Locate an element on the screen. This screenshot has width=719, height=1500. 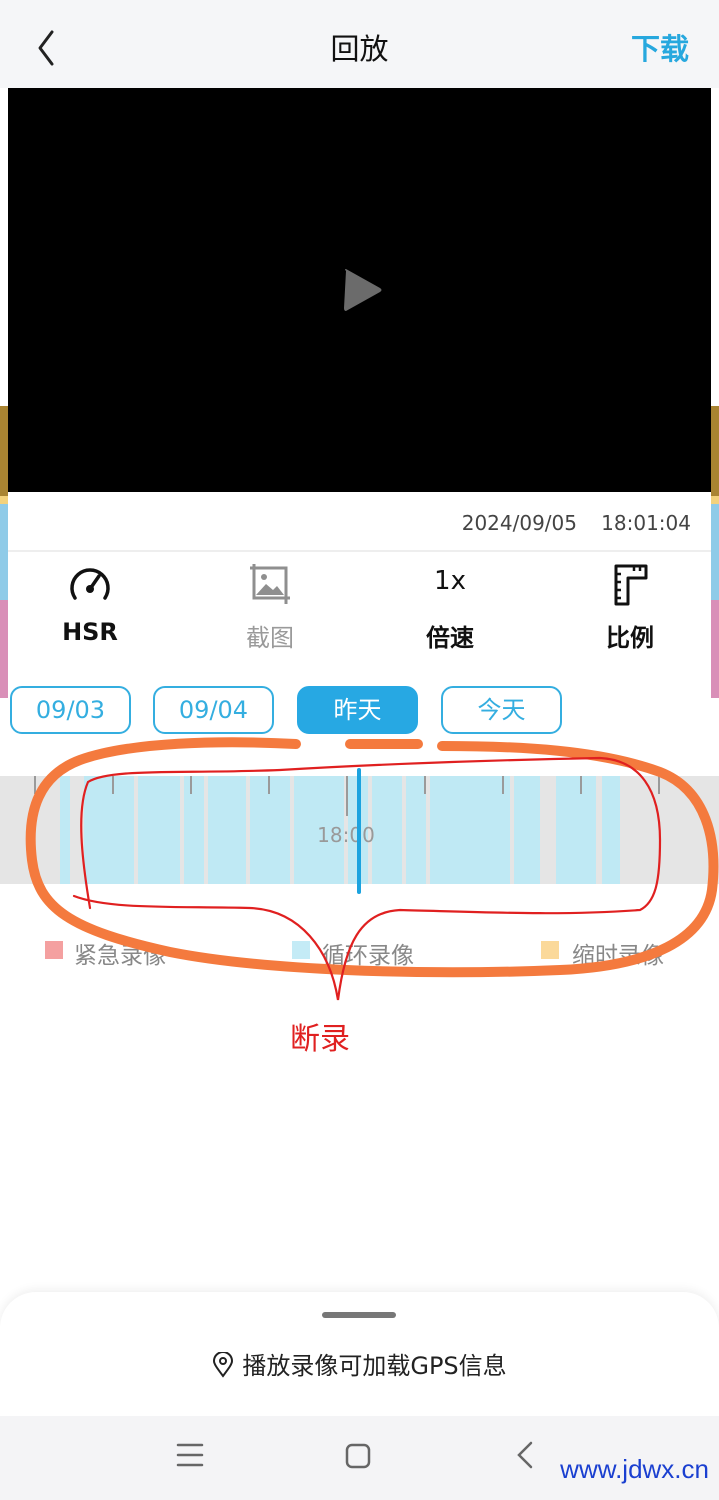
play-icon is located at coordinates (363, 290).